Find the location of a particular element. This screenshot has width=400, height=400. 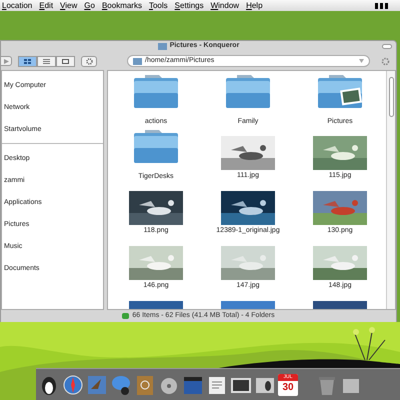

menu-item: Window is located at coordinates (225, 6).